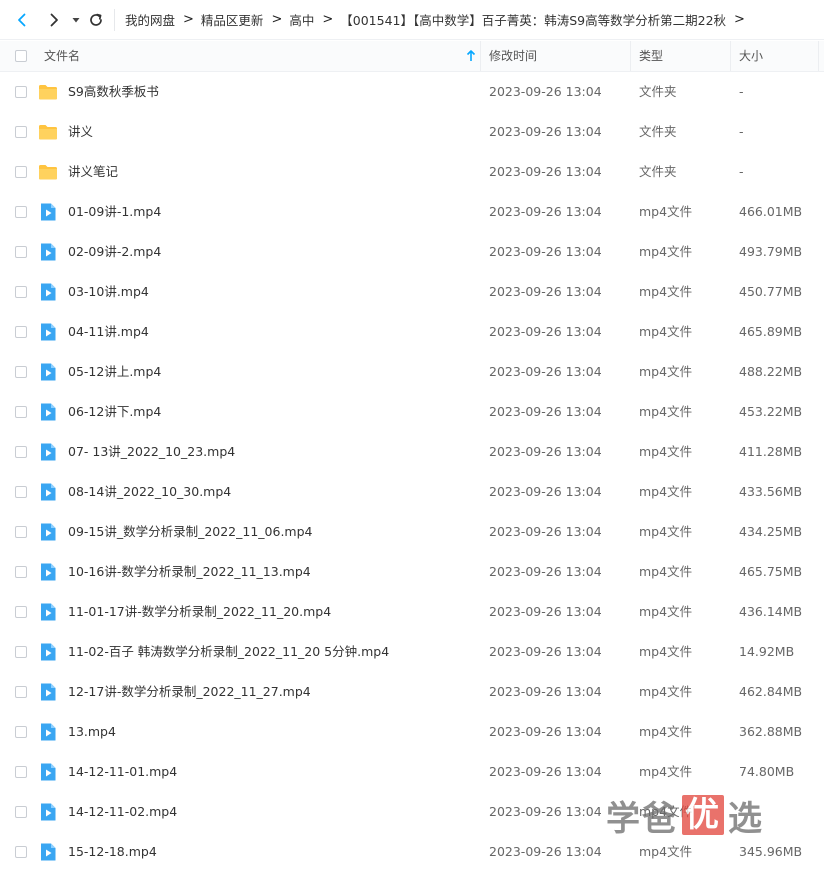 This screenshot has height=874, width=824. What do you see at coordinates (92, 732) in the screenshot?
I see `file-name: 13.mp4` at bounding box center [92, 732].